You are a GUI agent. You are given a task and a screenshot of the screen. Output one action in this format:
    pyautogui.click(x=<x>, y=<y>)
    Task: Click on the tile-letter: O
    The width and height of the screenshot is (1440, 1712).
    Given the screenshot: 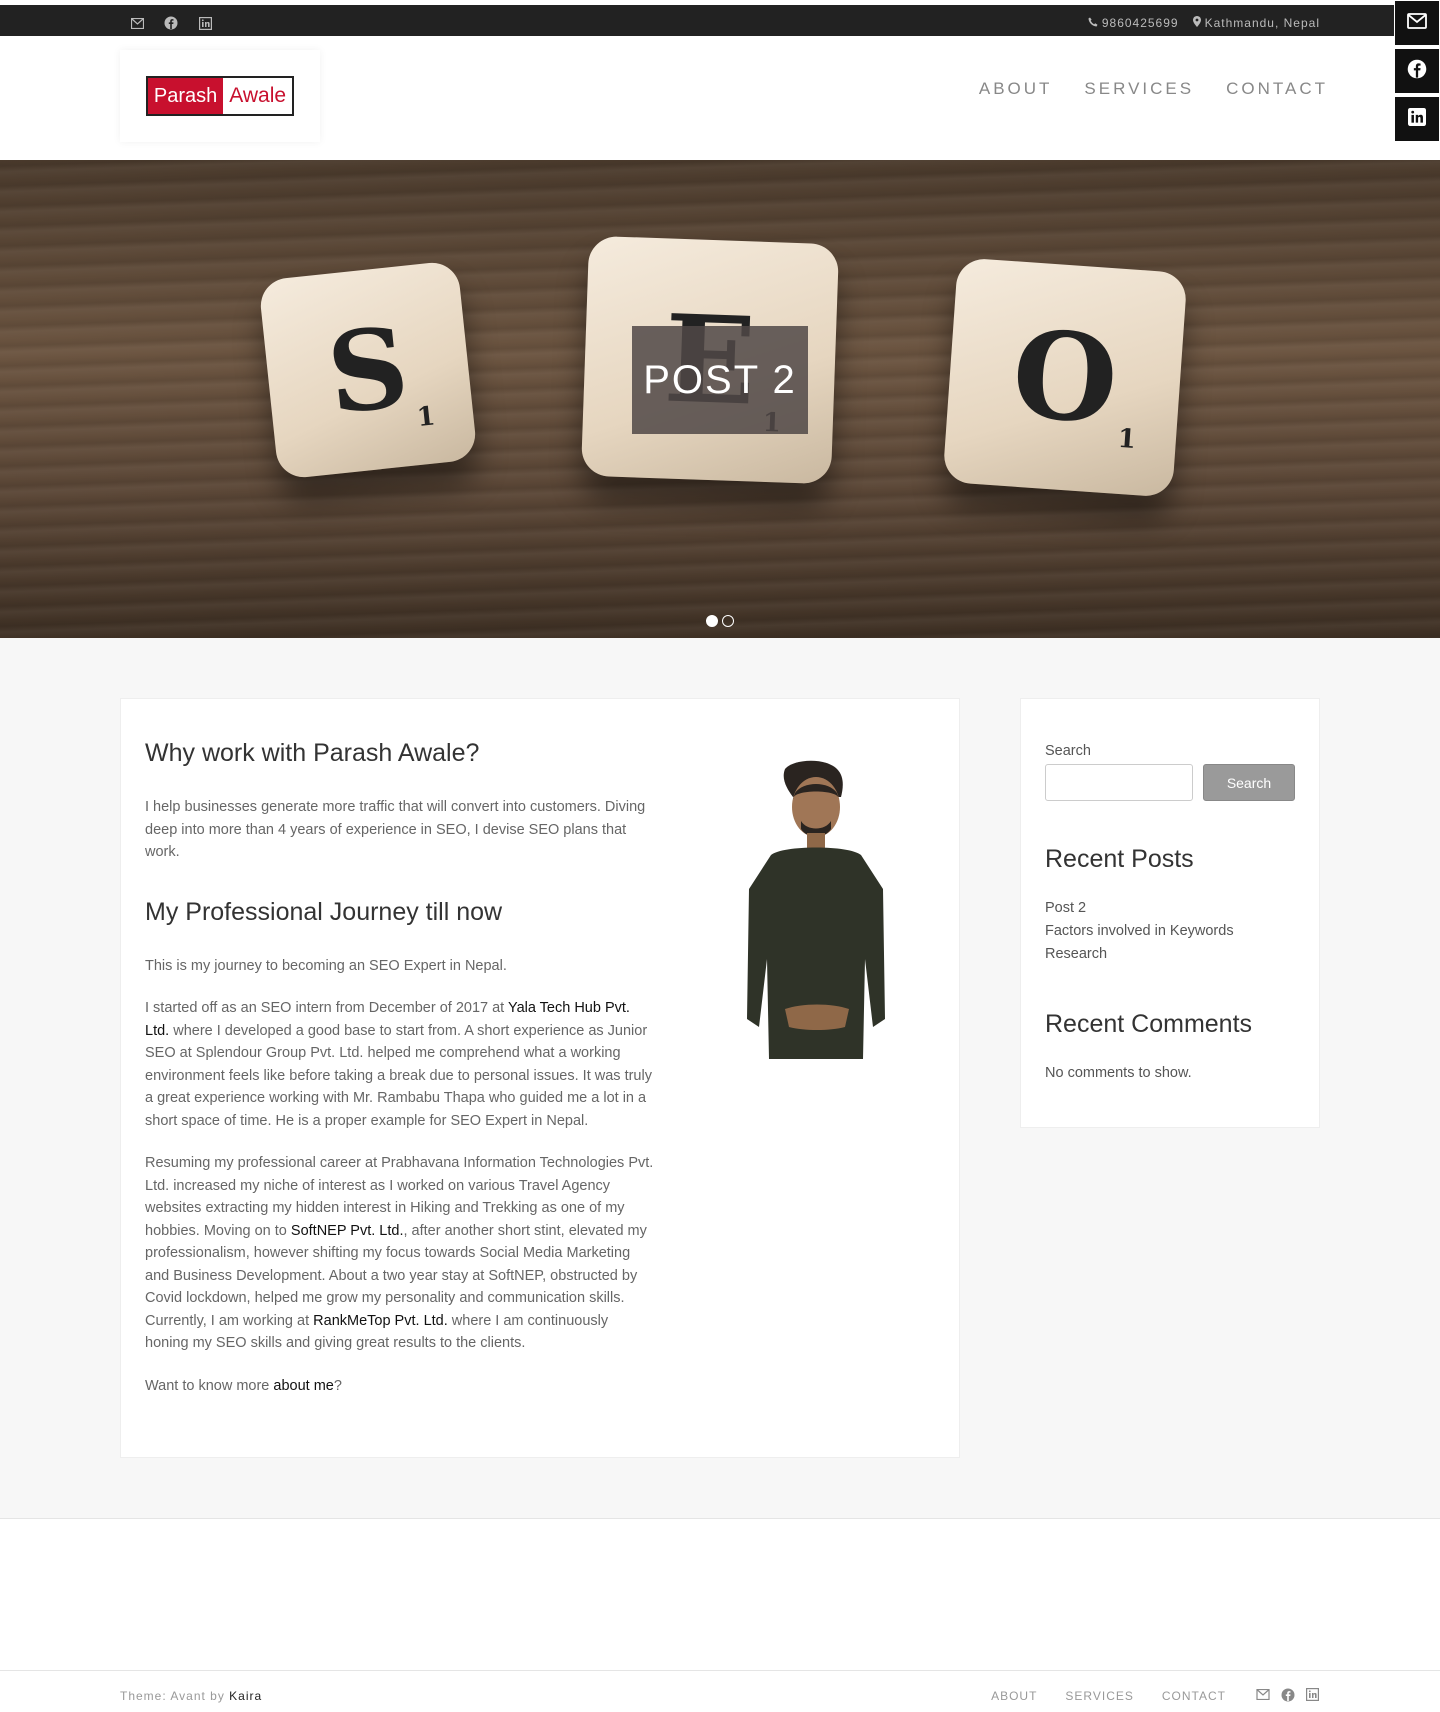 What is the action you would take?
    pyautogui.click(x=1065, y=377)
    